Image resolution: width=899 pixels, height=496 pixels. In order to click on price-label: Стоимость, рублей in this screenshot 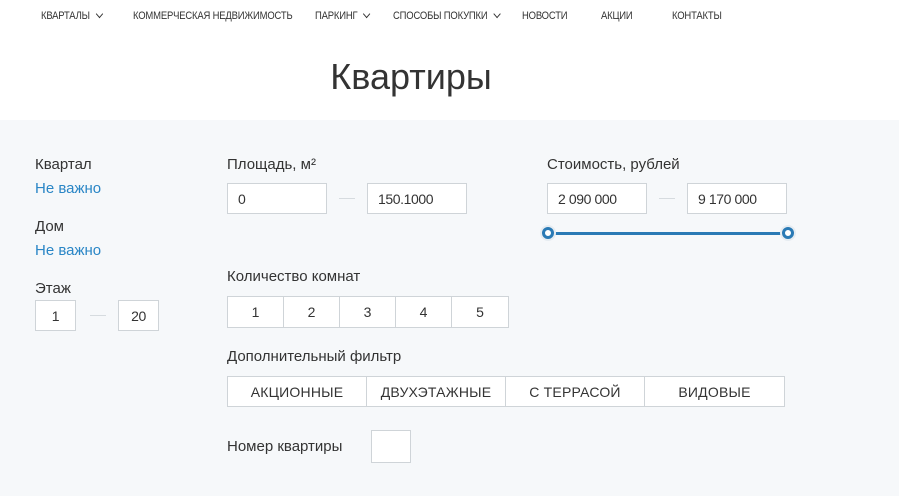, I will do `click(613, 164)`.